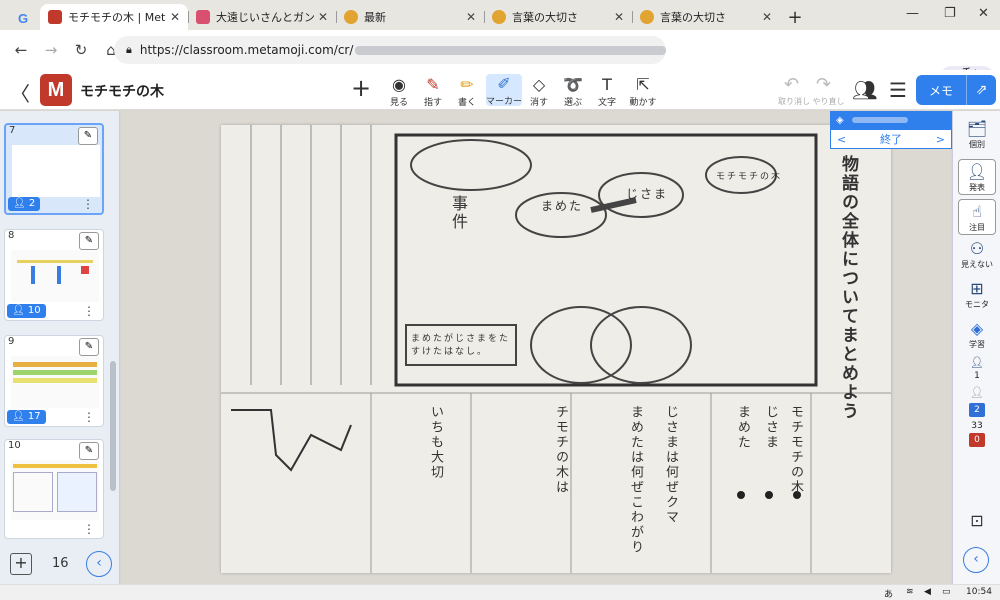 The height and width of the screenshot is (600, 1000). What do you see at coordinates (399, 84) in the screenshot?
I see `eye-icon: ◉` at bounding box center [399, 84].